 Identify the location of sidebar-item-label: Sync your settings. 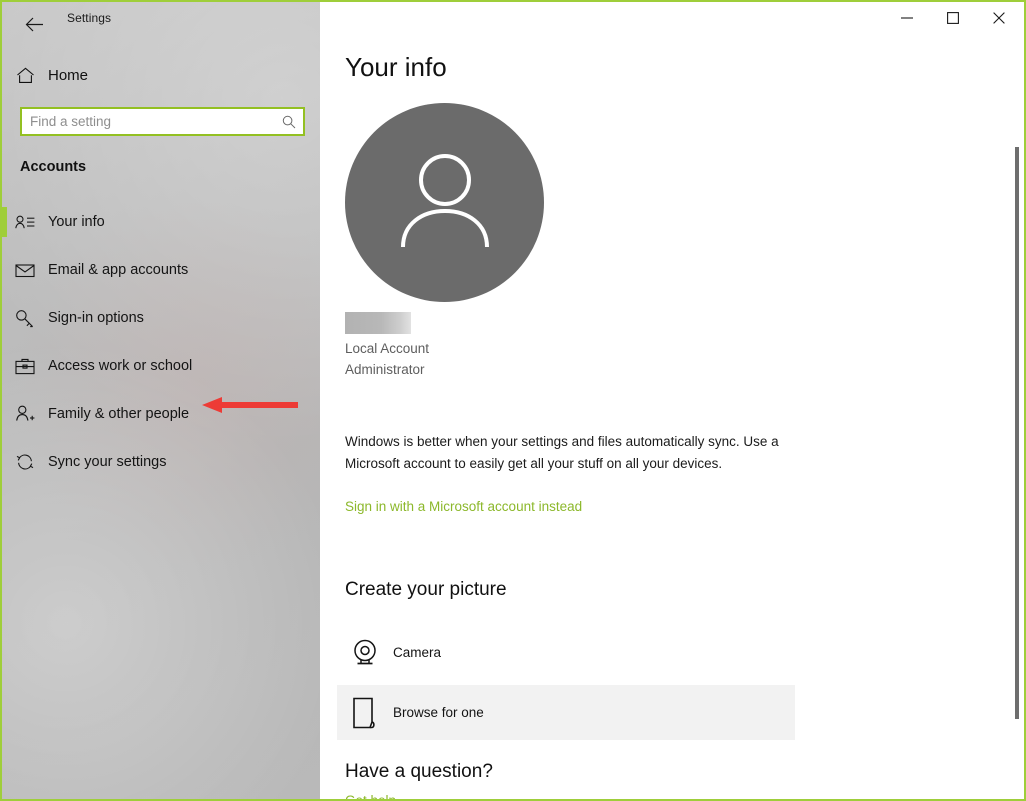
(107, 462).